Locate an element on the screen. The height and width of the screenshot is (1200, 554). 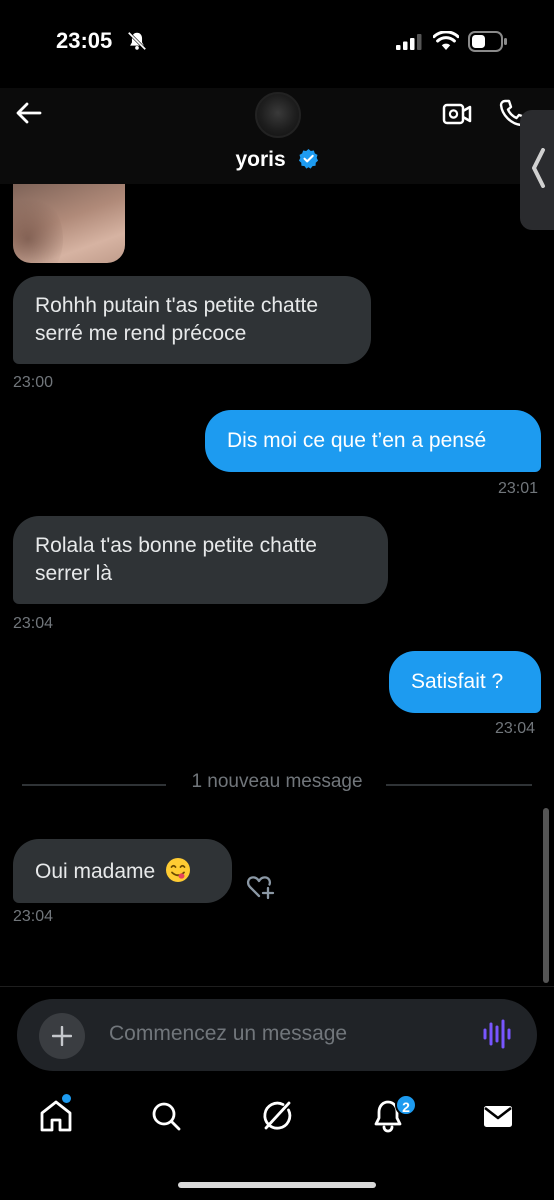
yum-face-emoji is located at coordinates (178, 870).